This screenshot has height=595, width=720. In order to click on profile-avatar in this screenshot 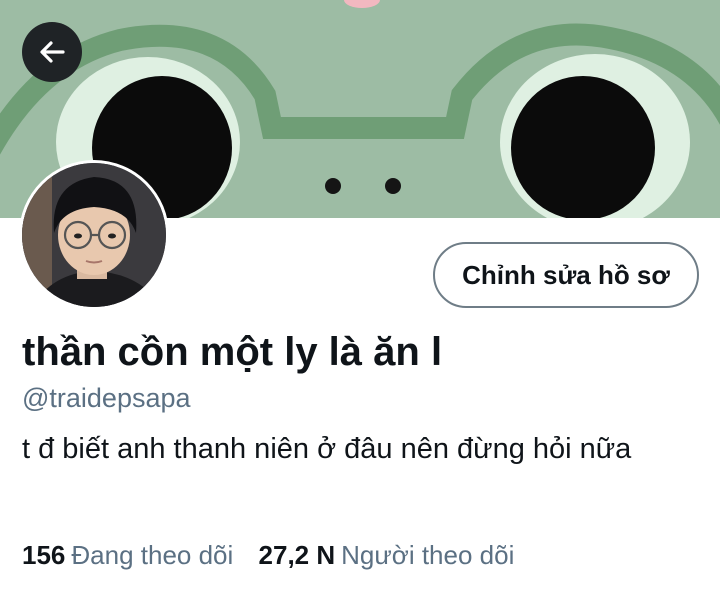, I will do `click(94, 235)`.